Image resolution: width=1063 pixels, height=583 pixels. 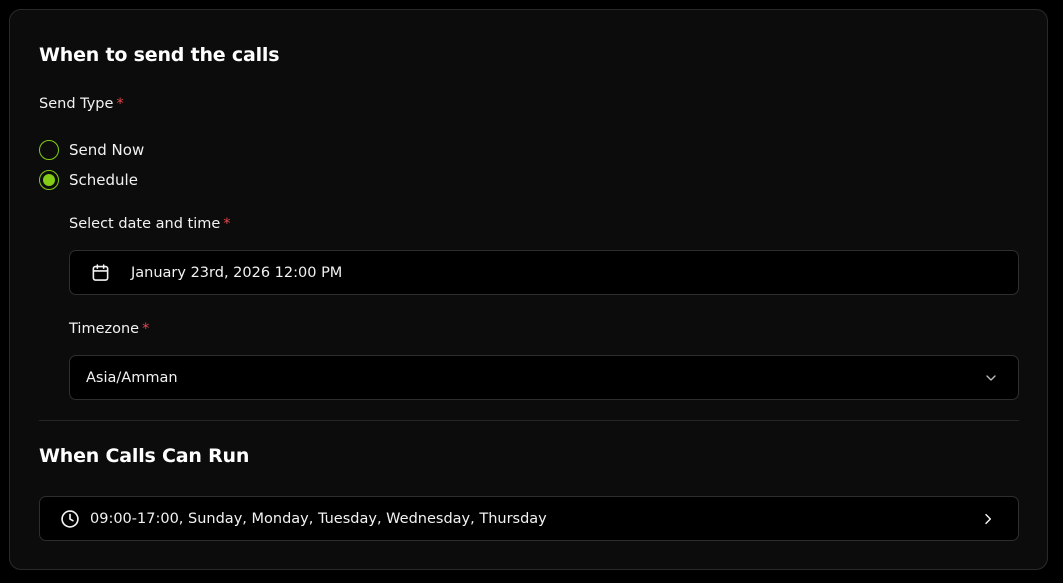 What do you see at coordinates (237, 272) in the screenshot?
I see `datetime-value: January 23rd, 2026 12:00 PM` at bounding box center [237, 272].